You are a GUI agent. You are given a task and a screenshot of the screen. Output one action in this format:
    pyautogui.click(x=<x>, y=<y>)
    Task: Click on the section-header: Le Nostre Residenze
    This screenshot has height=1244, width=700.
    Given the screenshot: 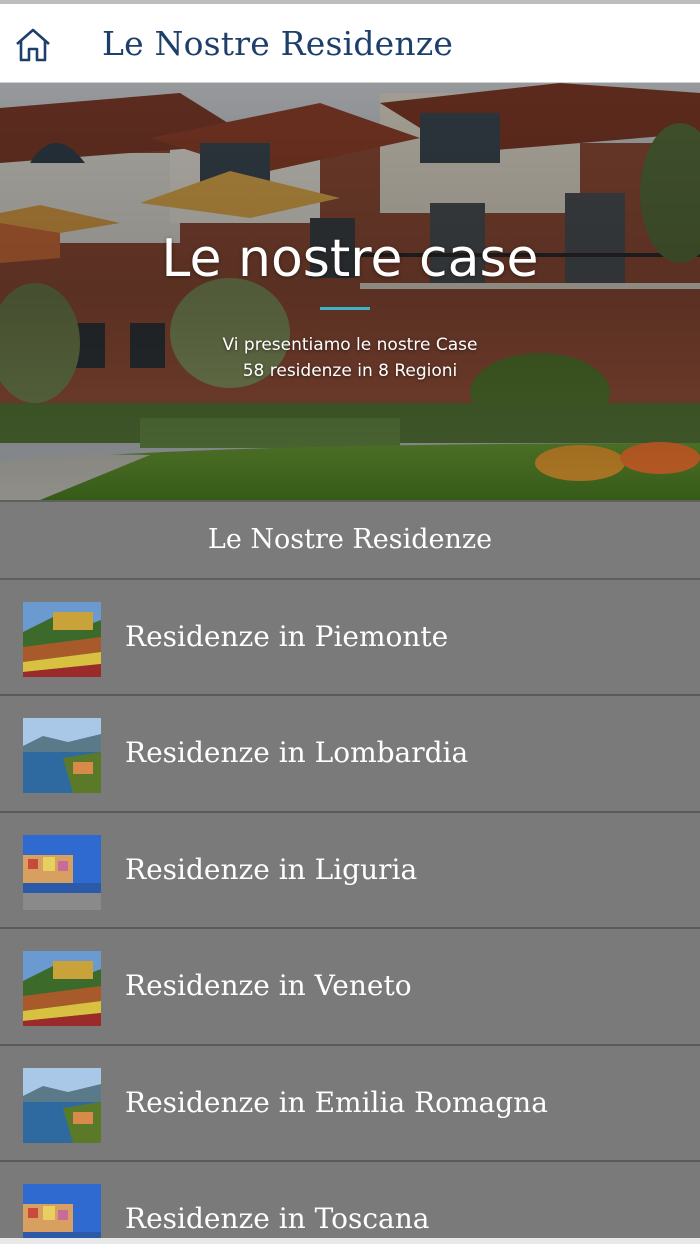 What is the action you would take?
    pyautogui.click(x=350, y=540)
    